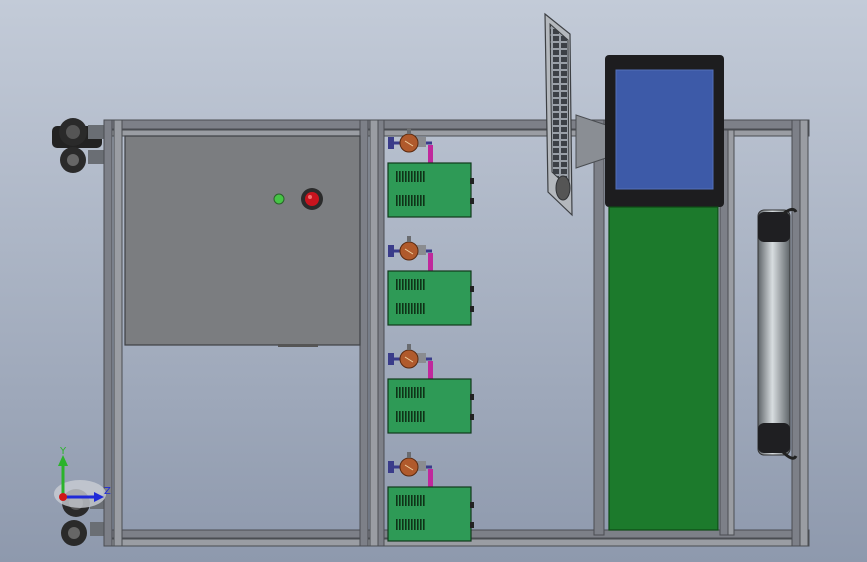 The image size is (867, 562). I want to click on keyboard, so click(559, 106).